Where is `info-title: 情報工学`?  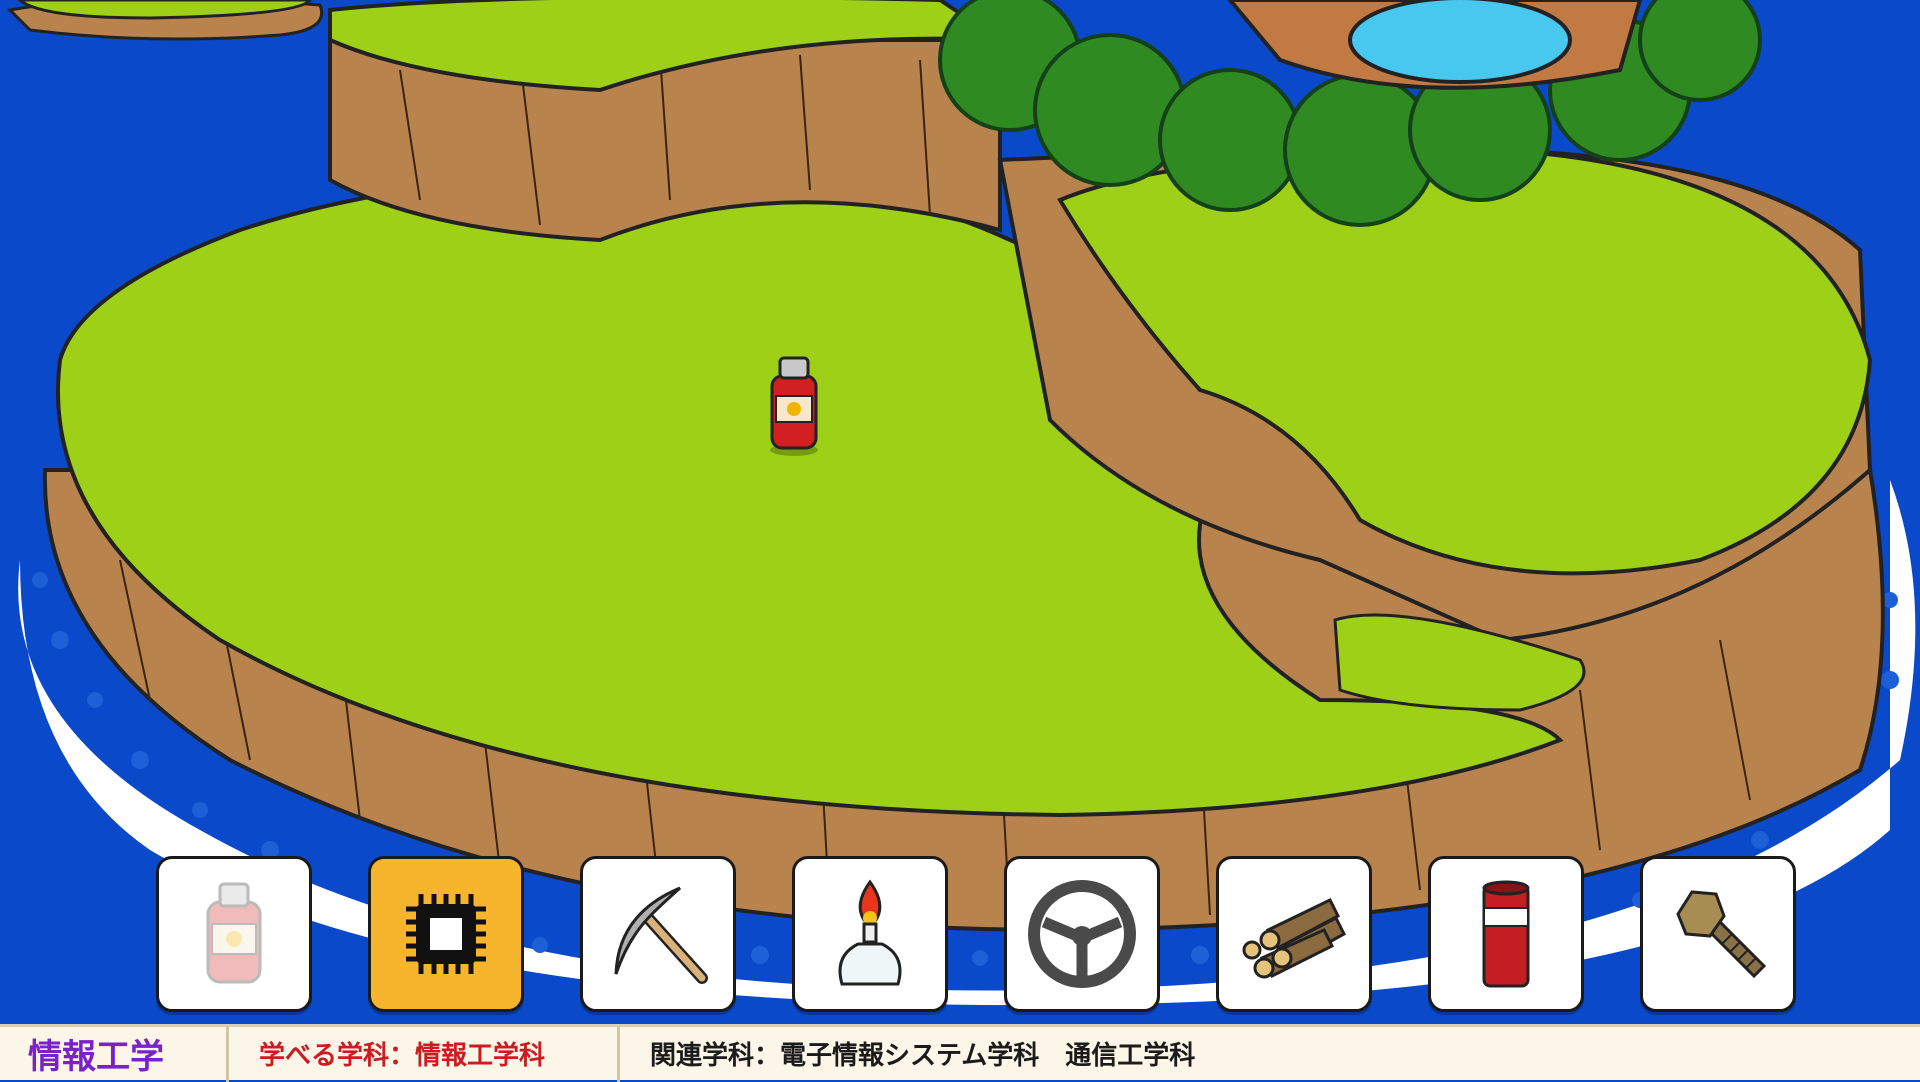
info-title: 情報工学 is located at coordinates (96, 1057).